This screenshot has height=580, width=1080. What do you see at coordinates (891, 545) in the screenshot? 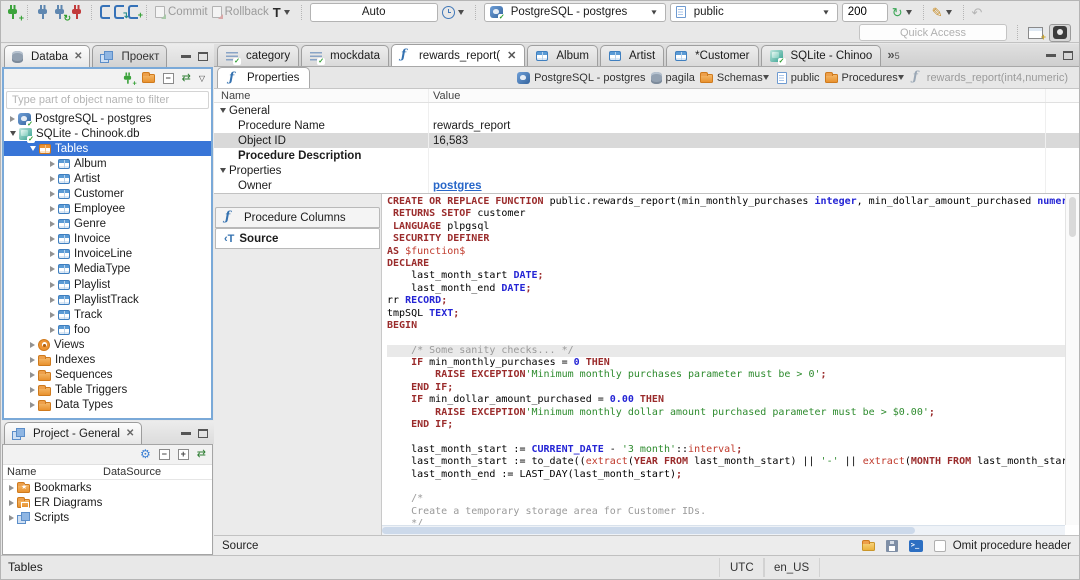
I see `save-to-file-icon` at bounding box center [891, 545].